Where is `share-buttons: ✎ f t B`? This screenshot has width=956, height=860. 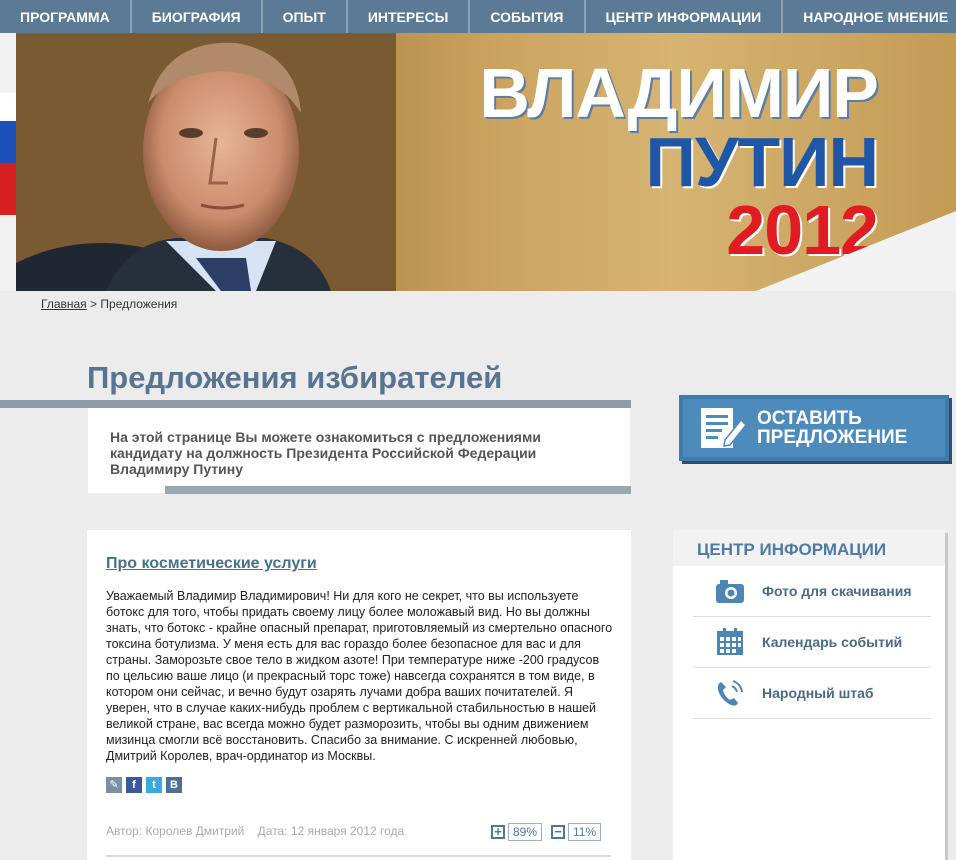
share-buttons: ✎ f t B is located at coordinates (144, 785).